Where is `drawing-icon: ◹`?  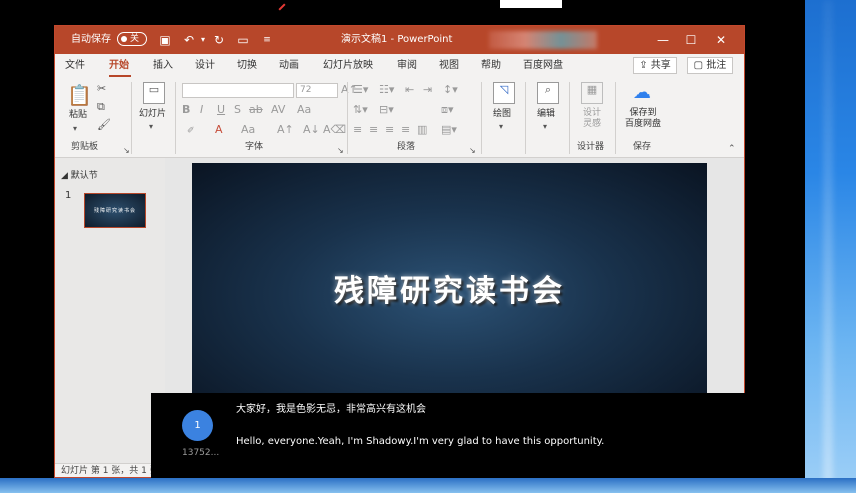 drawing-icon: ◹ is located at coordinates (504, 93).